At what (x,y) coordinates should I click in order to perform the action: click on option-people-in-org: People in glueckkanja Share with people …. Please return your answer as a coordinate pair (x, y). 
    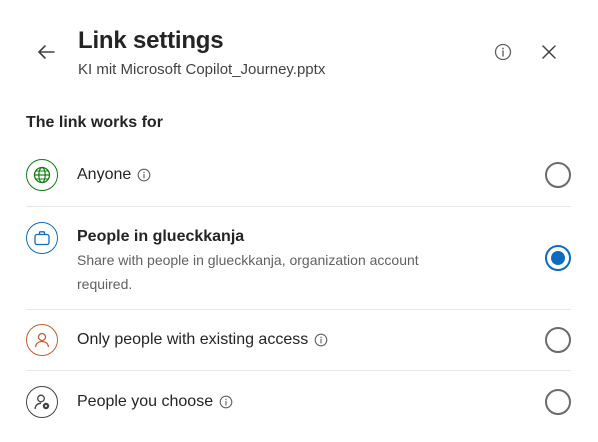
    Looking at the image, I should click on (298, 258).